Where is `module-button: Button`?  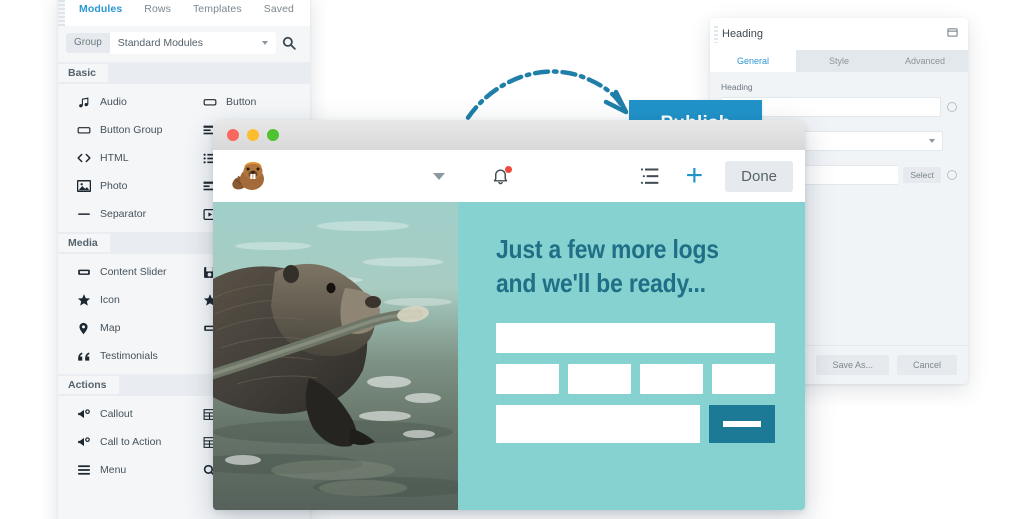 module-button: Button is located at coordinates (247, 102).